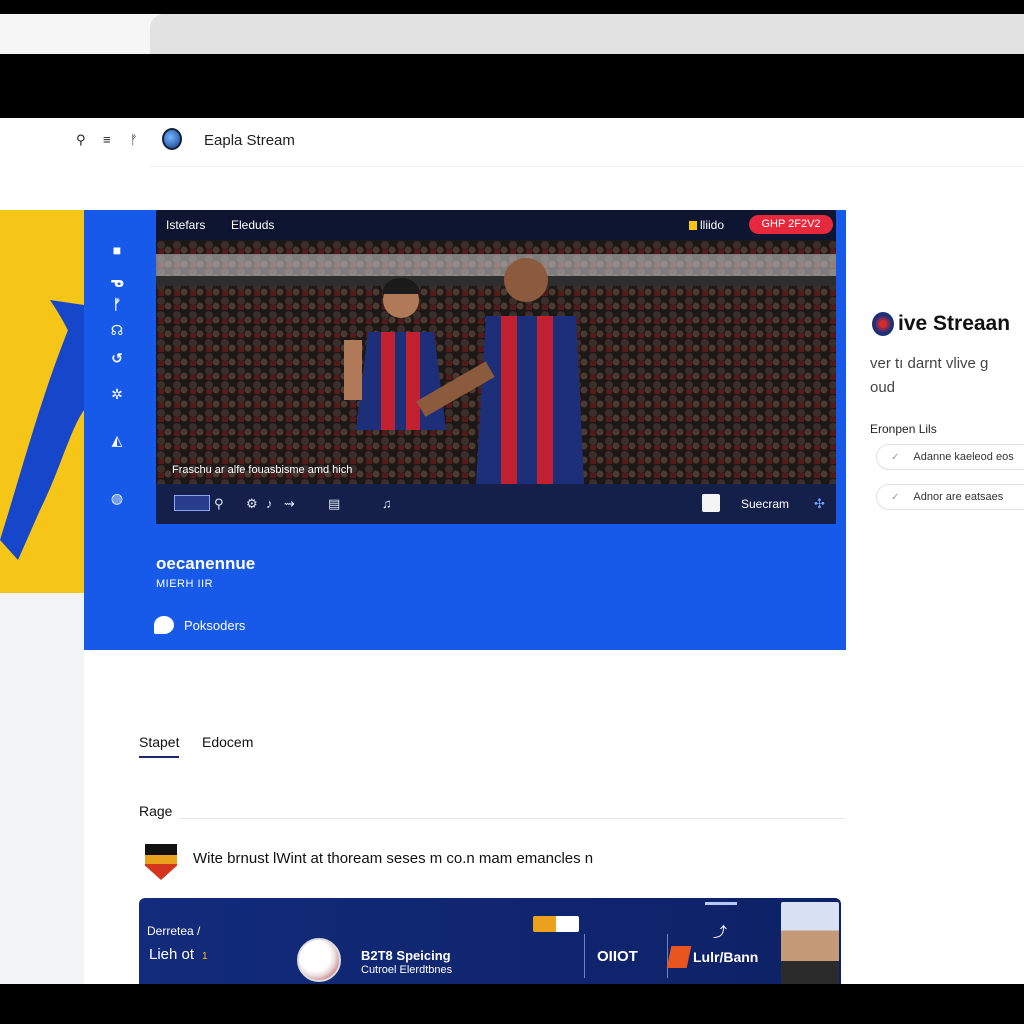  Describe the element at coordinates (496, 225) in the screenshot. I see `player-header: Istefars Eleduds lliido GHP 2F2V2` at that location.